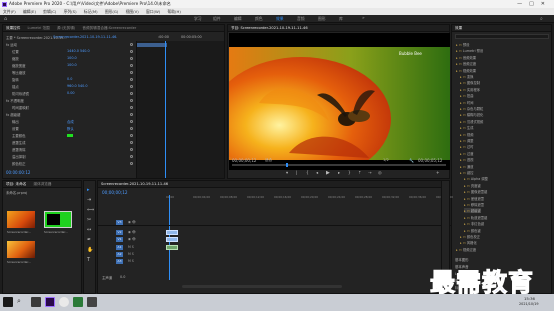 The height and width of the screenshot is (311, 554). Describe the element at coordinates (438, 172) in the screenshot. I see `add-button-icon: +` at that location.